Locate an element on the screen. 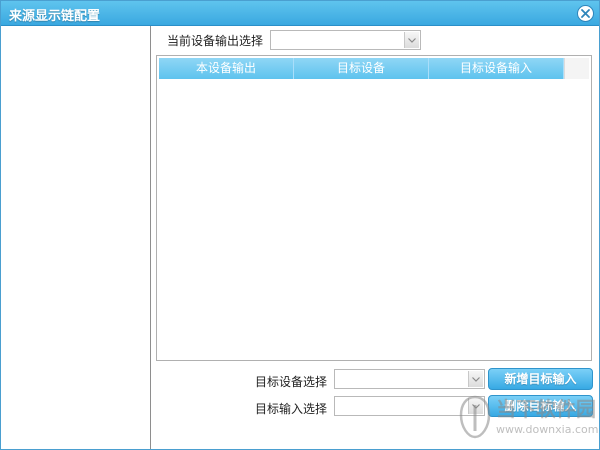  watermark-url: www.downxia.com is located at coordinates (547, 429).